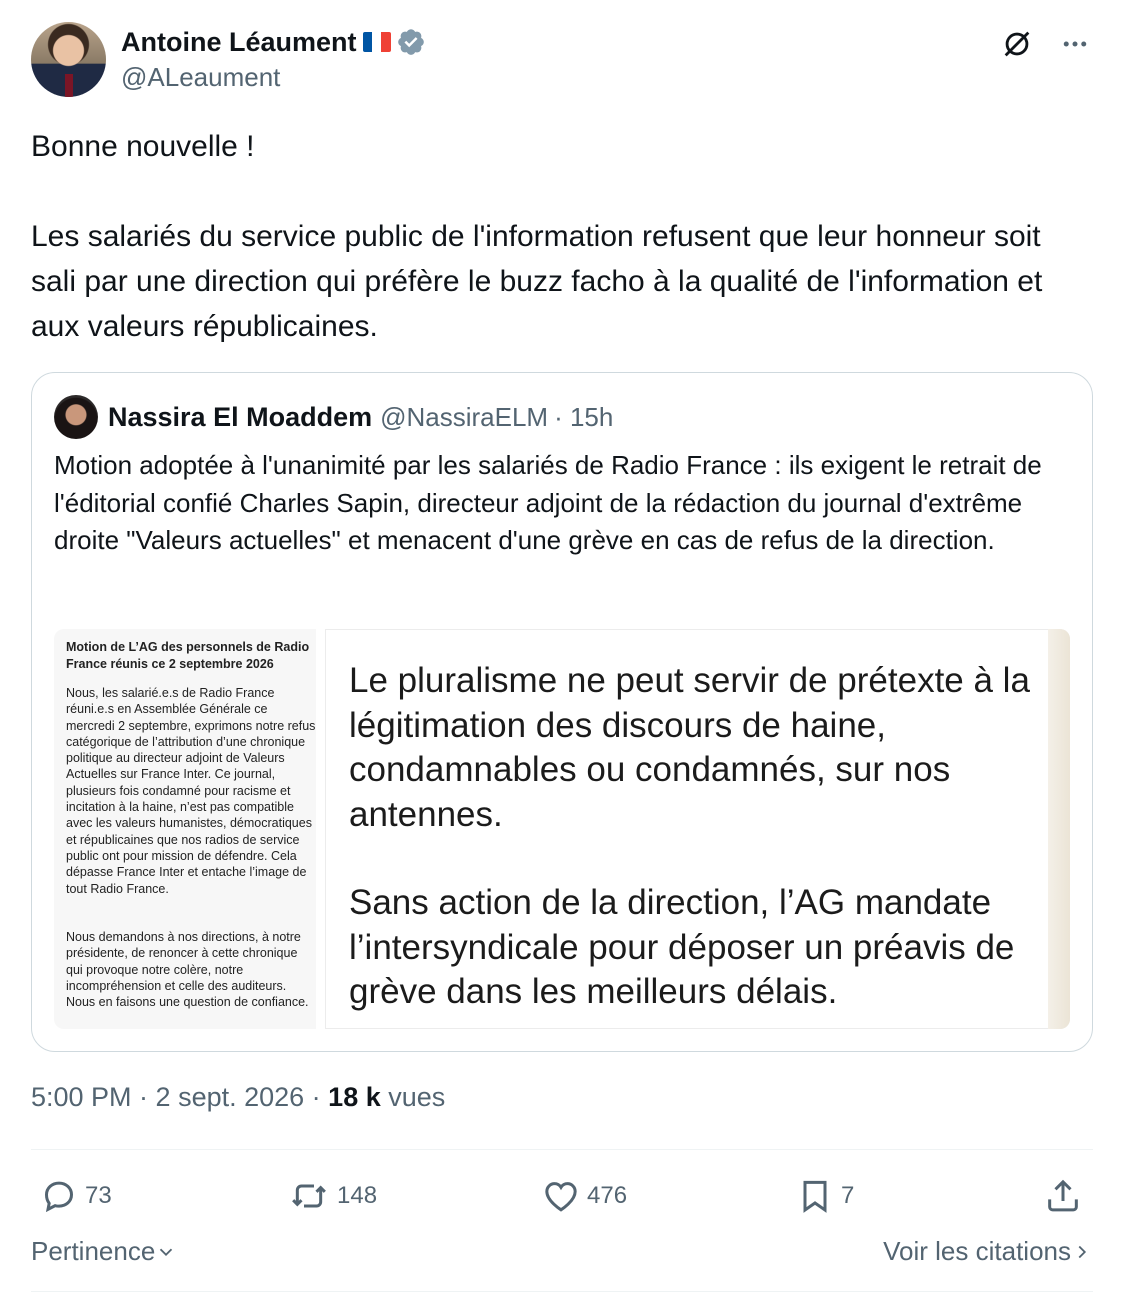 This screenshot has height=1293, width=1123. Describe the element at coordinates (1017, 44) in the screenshot. I see `grok-icon` at that location.